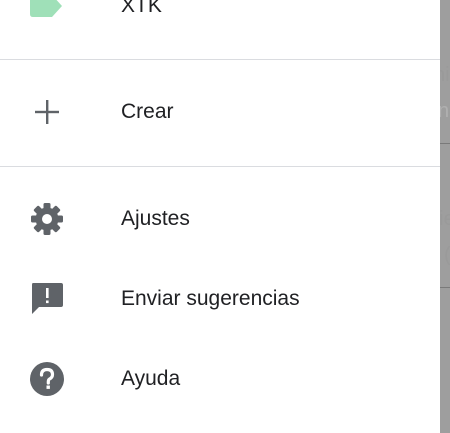 Image resolution: width=450 pixels, height=433 pixels. I want to click on drawer-item-create: Crear, so click(220, 112).